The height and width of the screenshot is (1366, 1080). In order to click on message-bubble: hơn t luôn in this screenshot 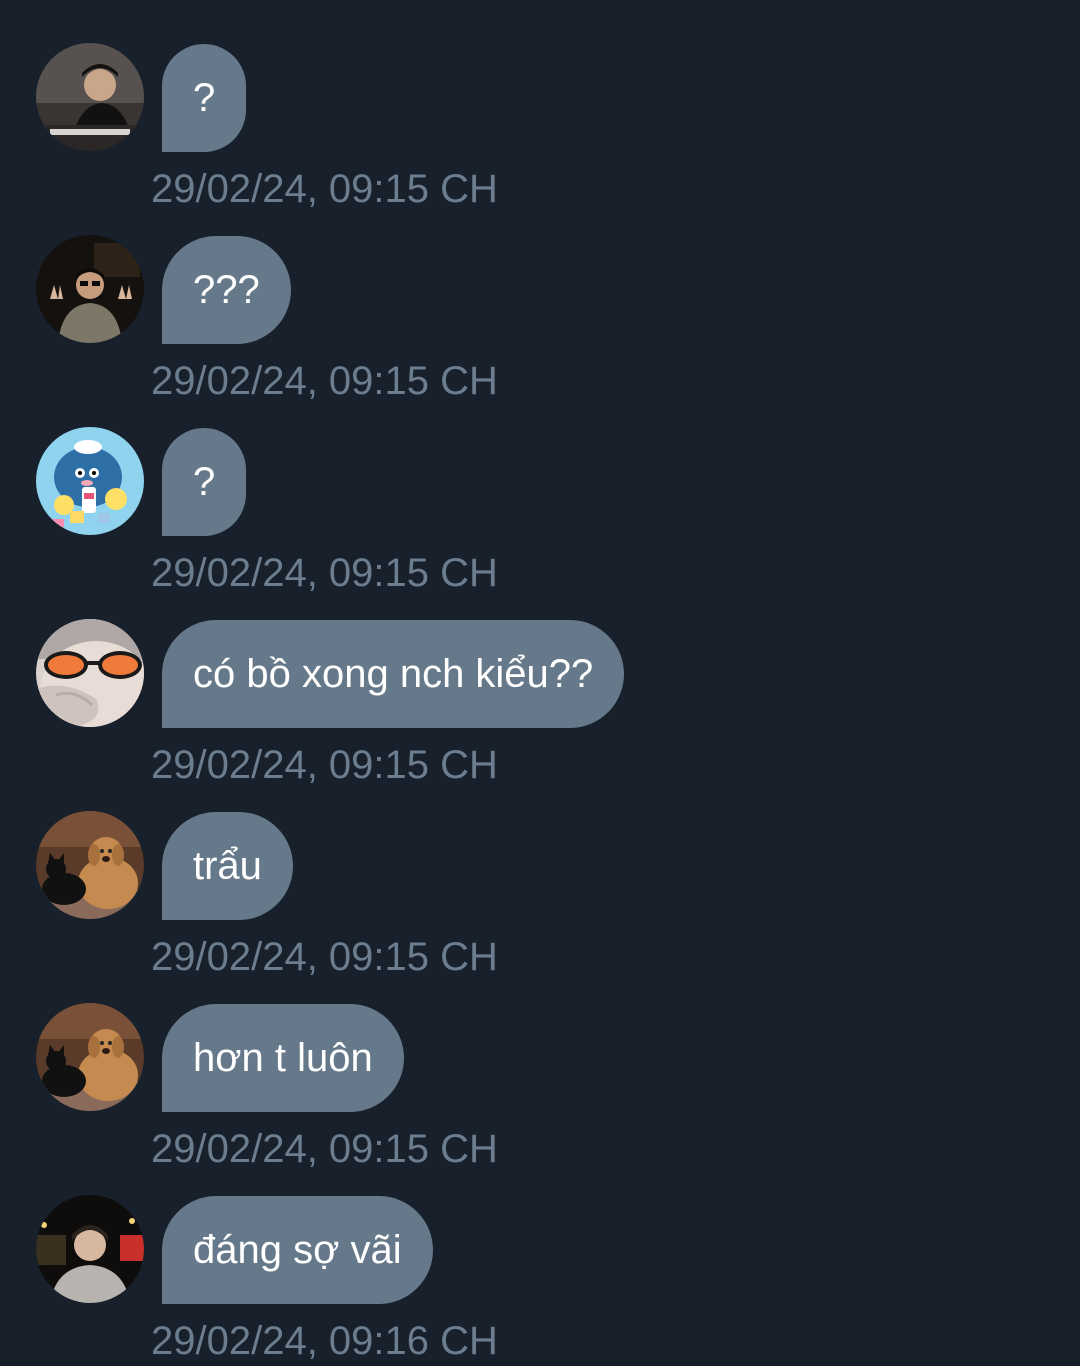, I will do `click(283, 1058)`.